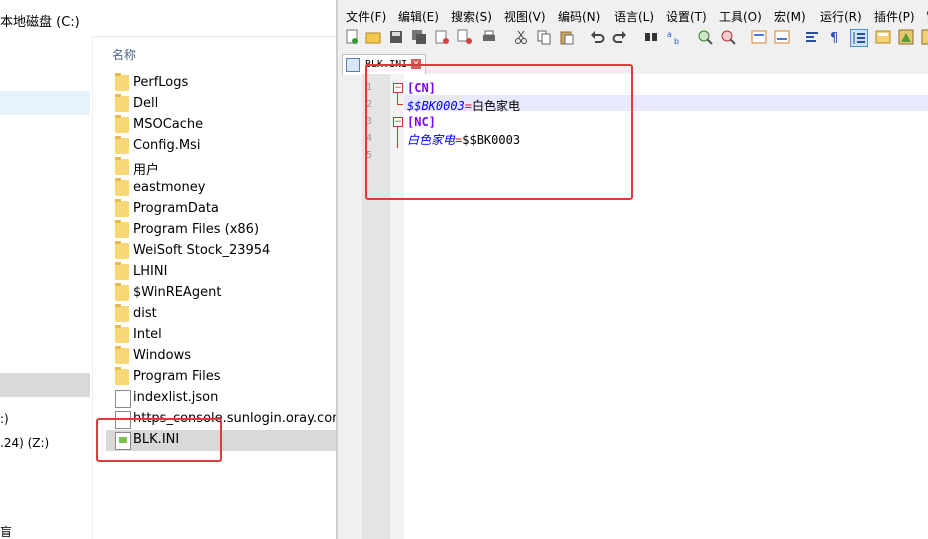 The height and width of the screenshot is (539, 928). What do you see at coordinates (221, 188) in the screenshot?
I see `file-list-item: eastmoney` at bounding box center [221, 188].